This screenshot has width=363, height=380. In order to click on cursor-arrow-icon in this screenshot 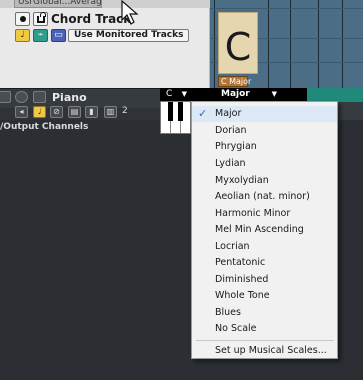, I will do `click(130, 12)`.